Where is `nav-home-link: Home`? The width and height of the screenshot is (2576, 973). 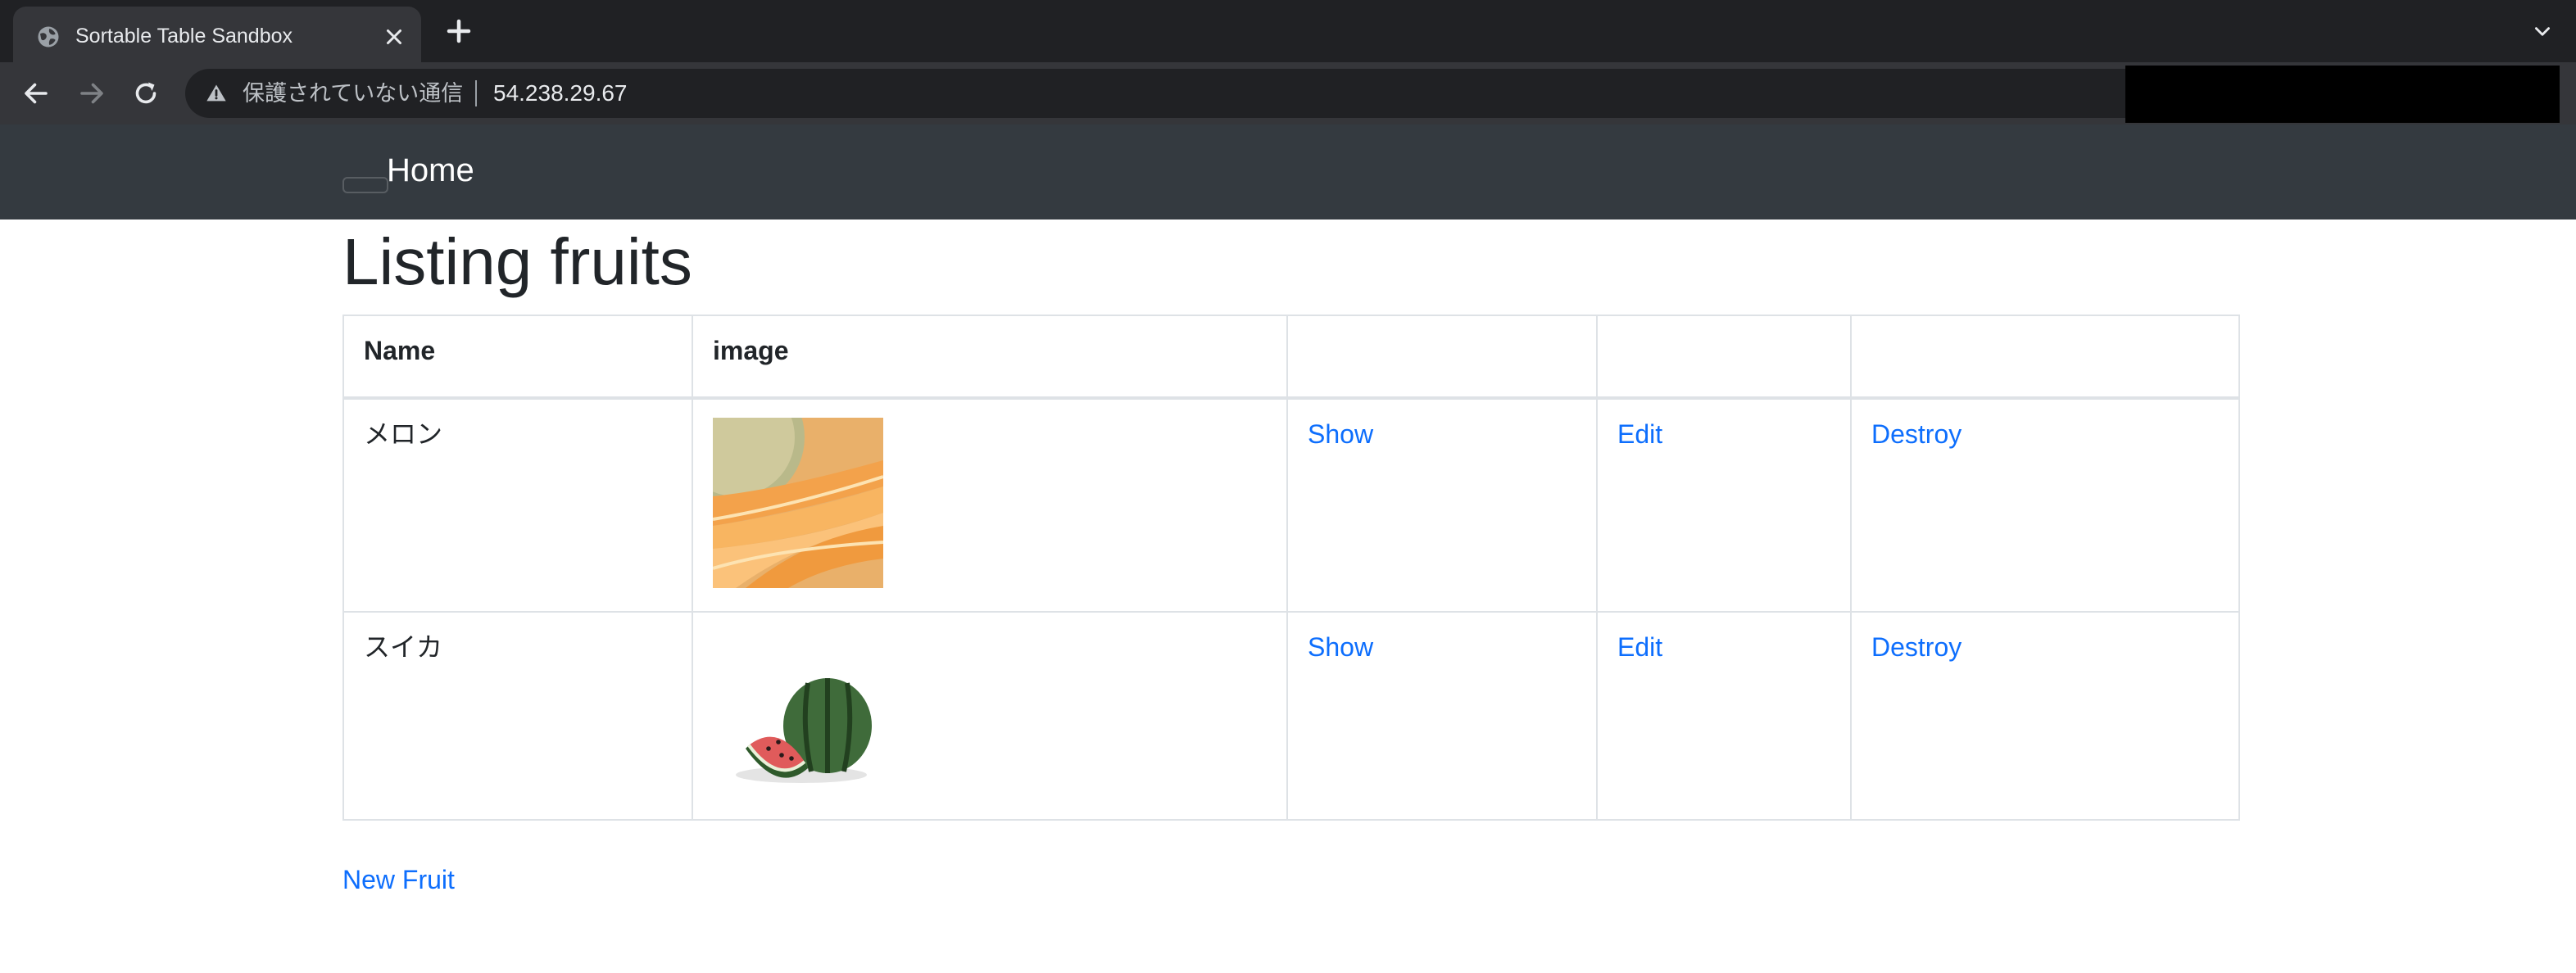
nav-home-link: Home is located at coordinates (430, 170).